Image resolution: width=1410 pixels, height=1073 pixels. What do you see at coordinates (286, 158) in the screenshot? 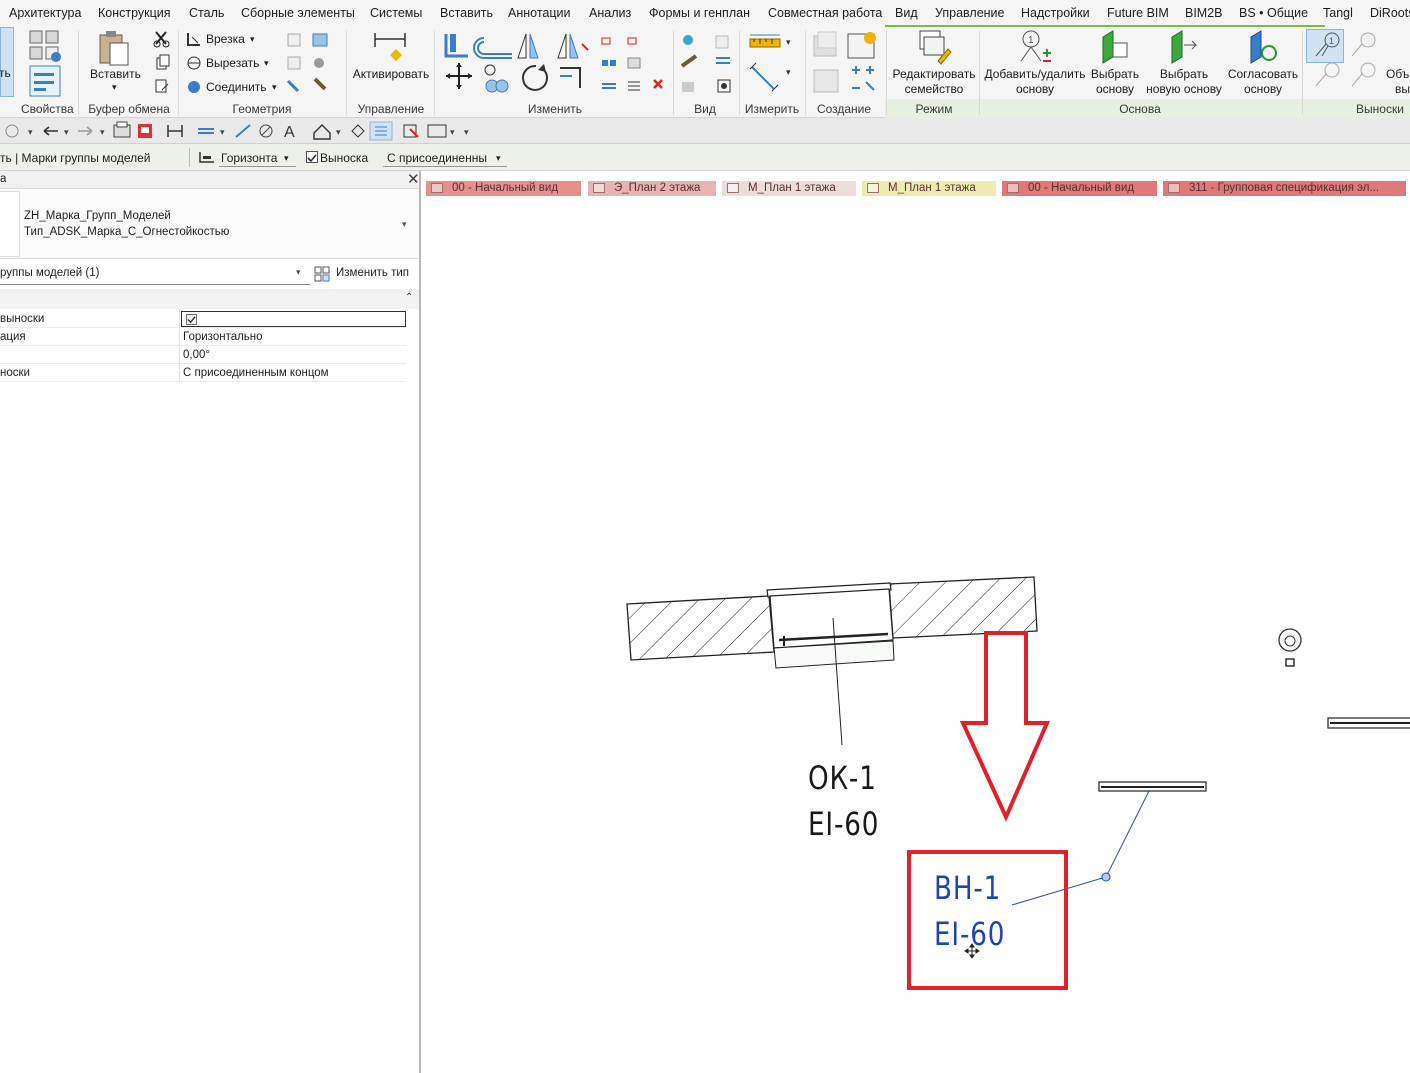
I see `orientation-dropdown-icon: ▾` at bounding box center [286, 158].